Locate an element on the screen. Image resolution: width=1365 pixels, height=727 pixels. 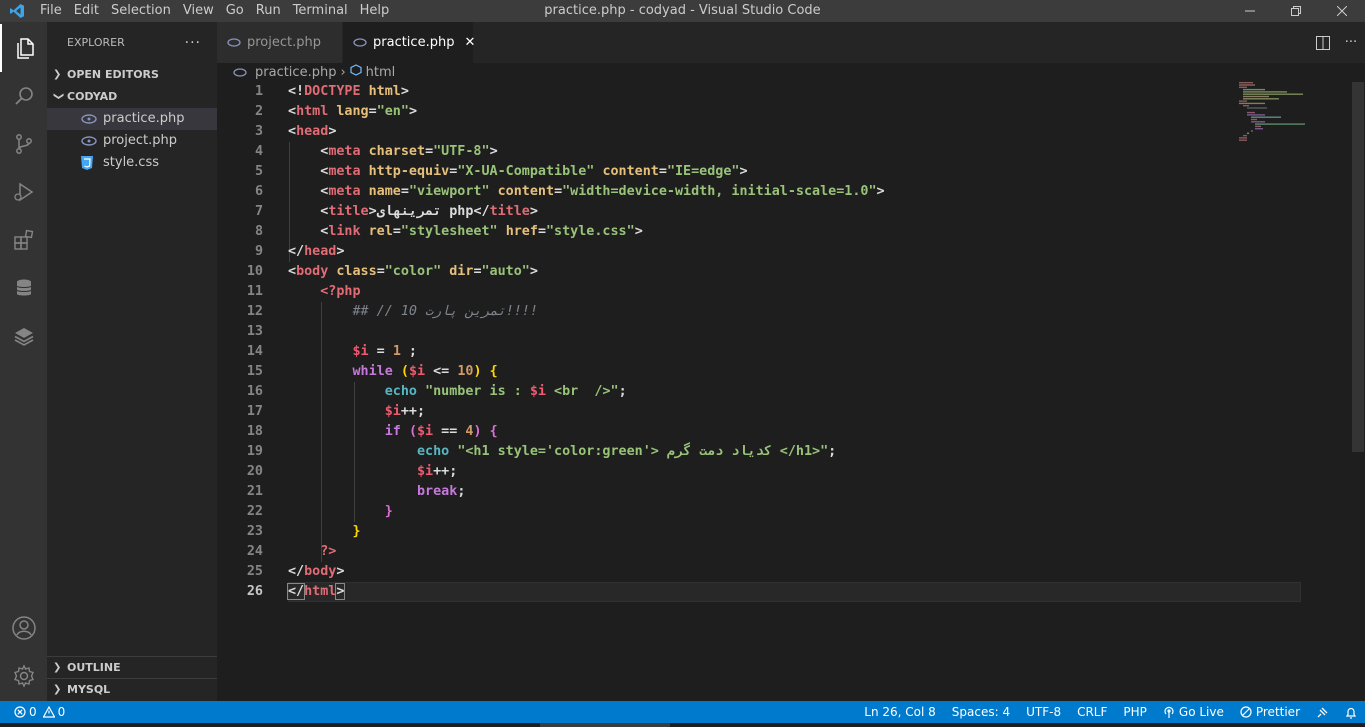
menu-view: View is located at coordinates (198, 11).